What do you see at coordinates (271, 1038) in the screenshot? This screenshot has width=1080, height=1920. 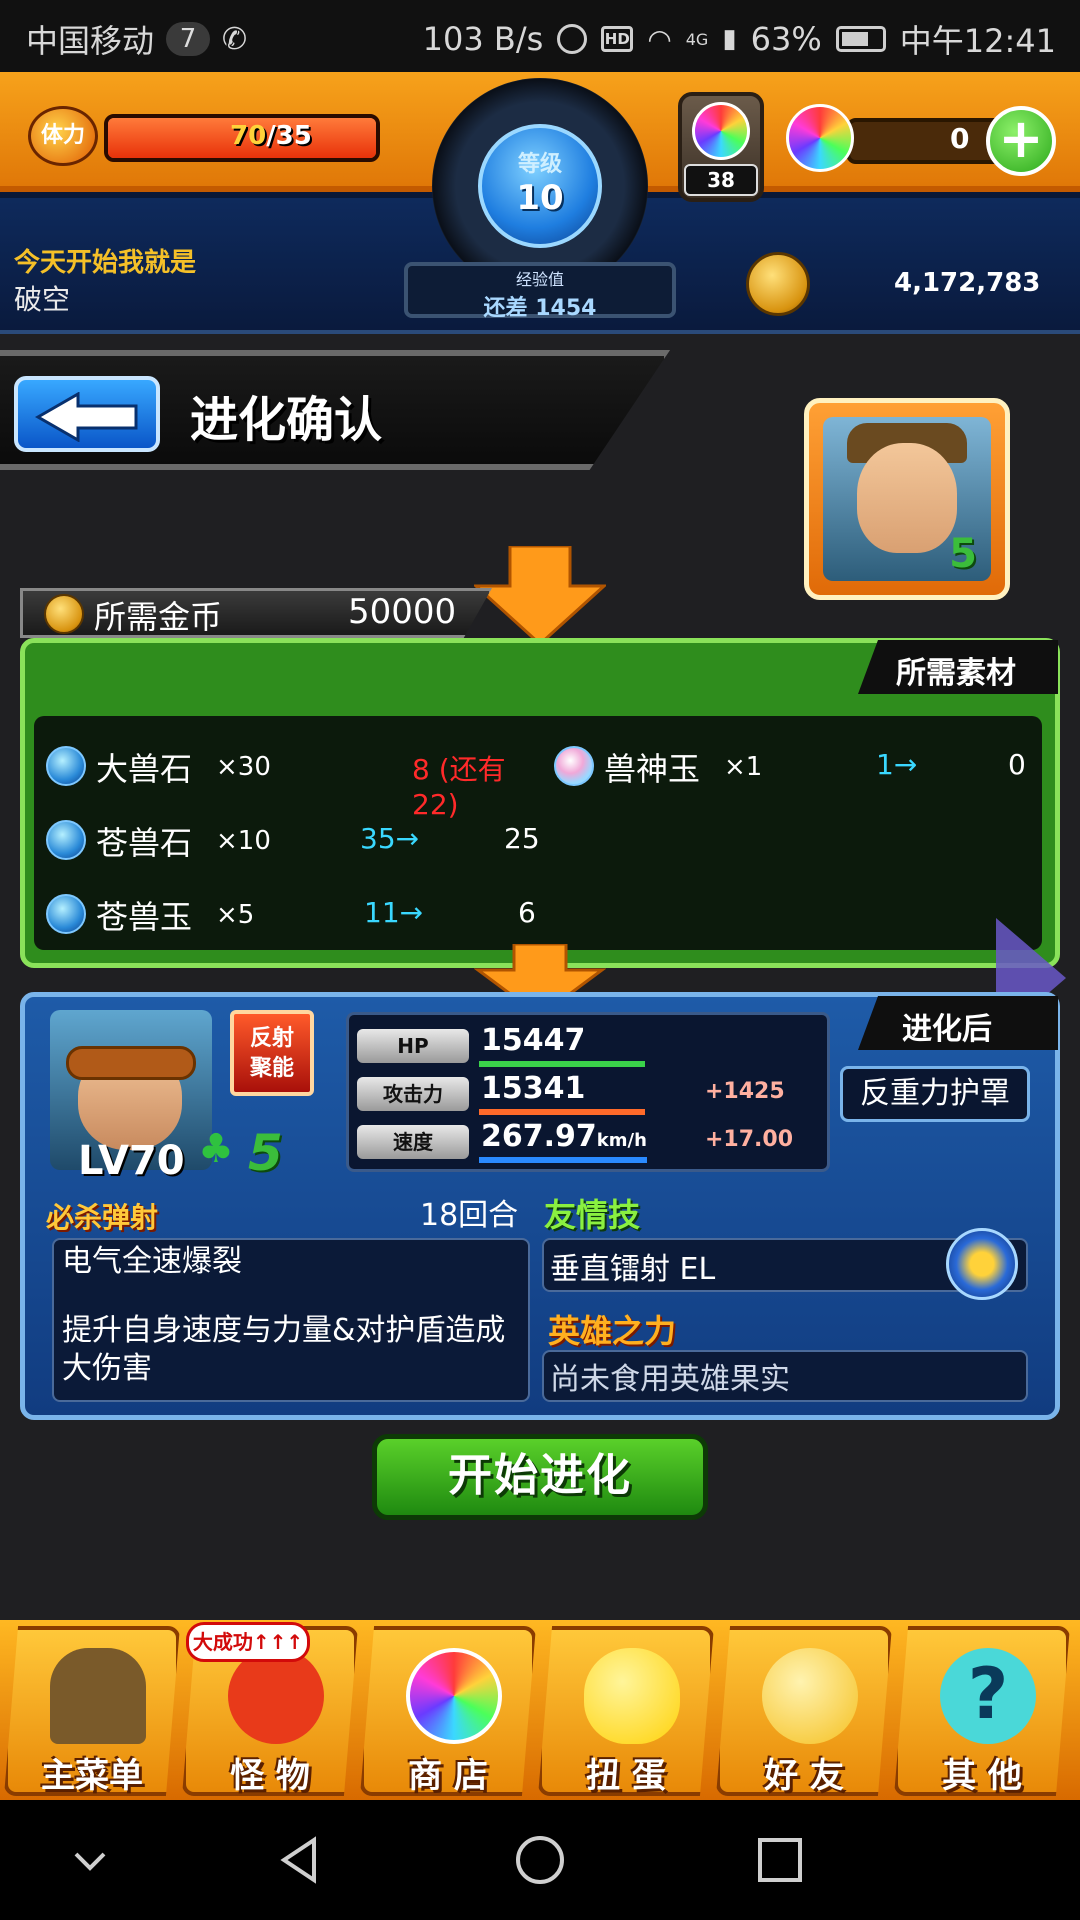 I see `ability-line1: 反射` at bounding box center [271, 1038].